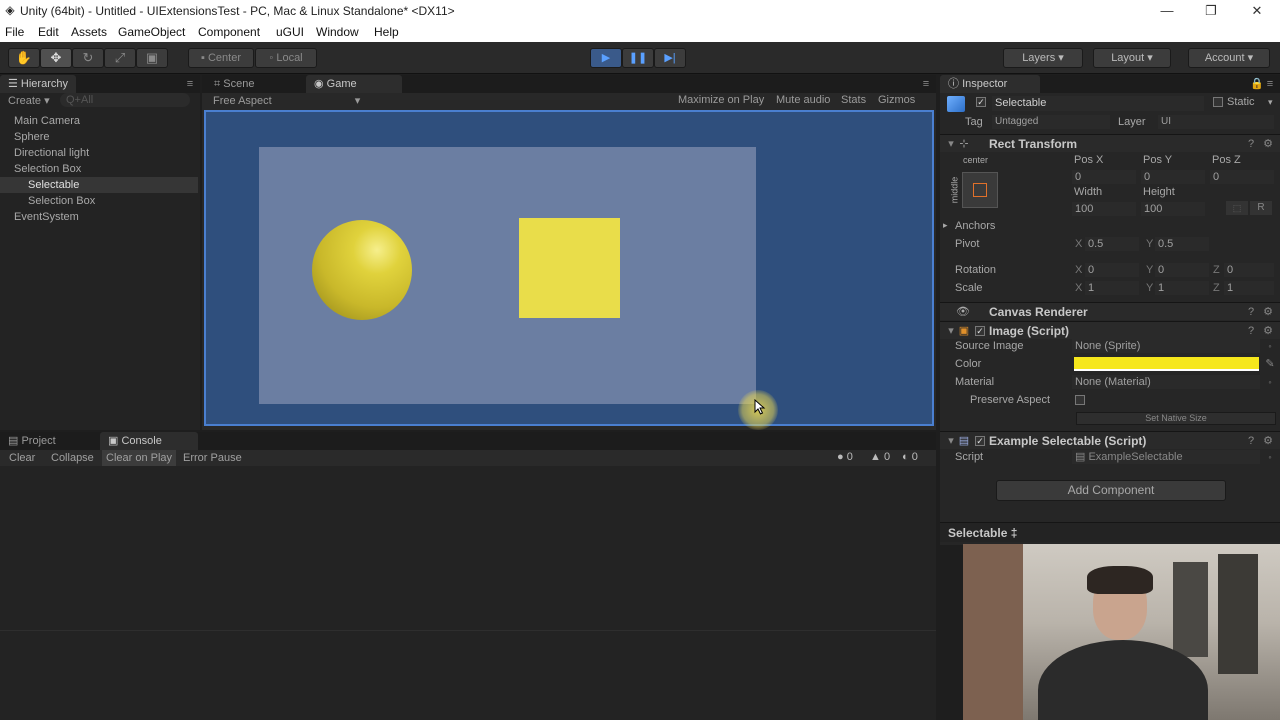  Describe the element at coordinates (354, 84) in the screenshot. I see `tab-game: ◉ Game` at that location.